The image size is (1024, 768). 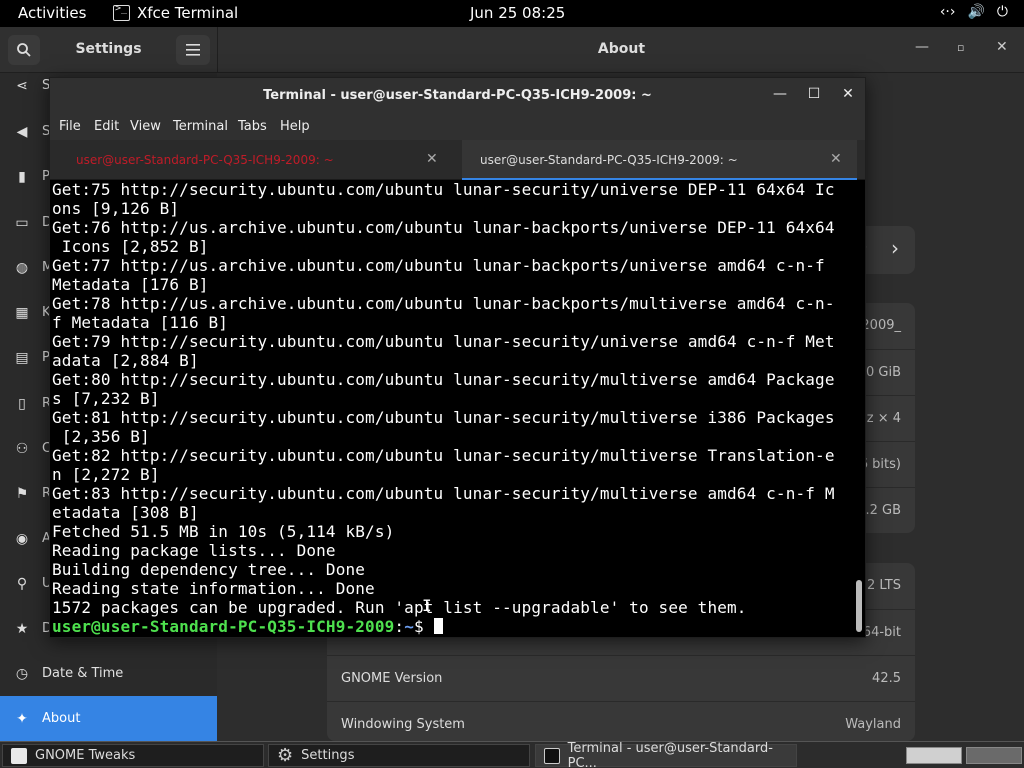 What do you see at coordinates (409, 626) in the screenshot?
I see `prompt-path: ~` at bounding box center [409, 626].